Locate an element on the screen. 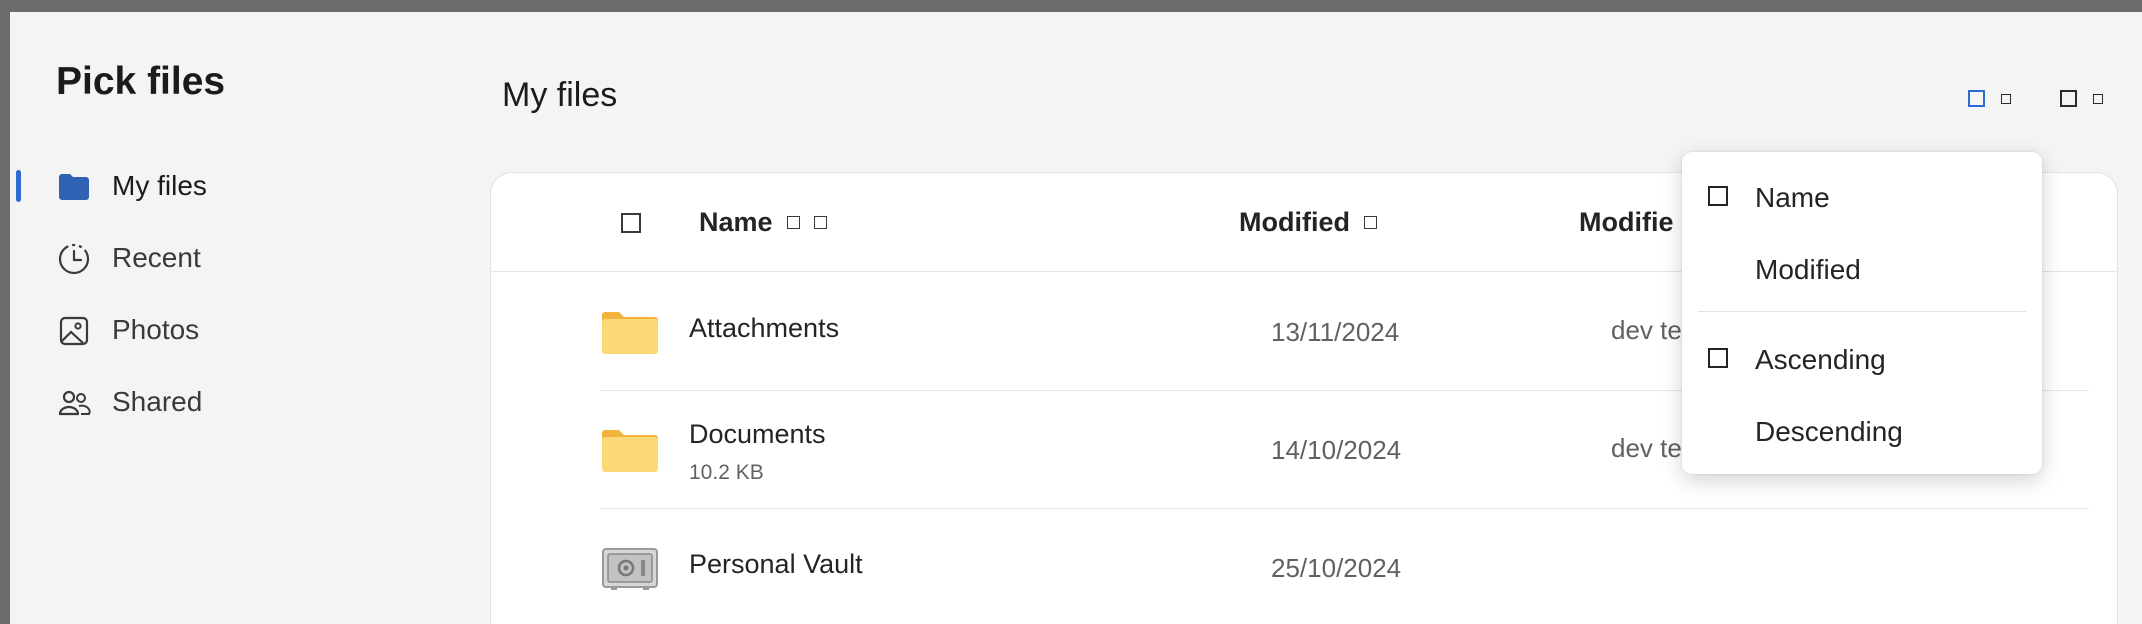 The width and height of the screenshot is (2142, 624). sidebar-nav: My files Recent Photos Shared is located at coordinates (220, 294).